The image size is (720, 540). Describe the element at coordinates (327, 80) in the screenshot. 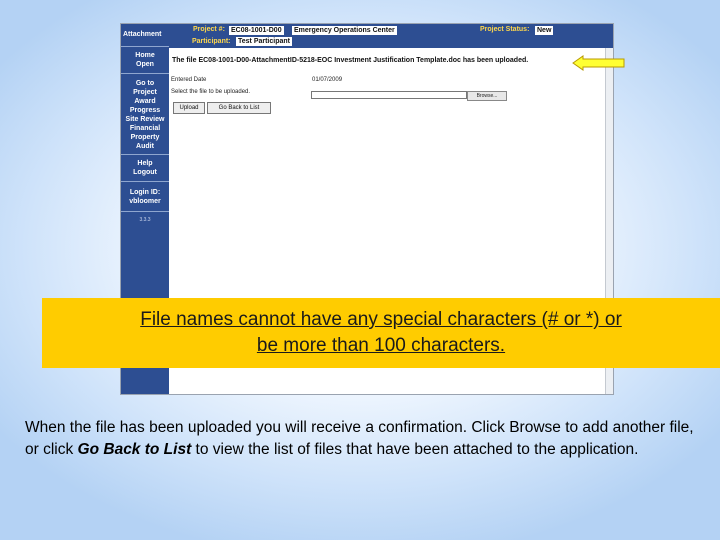

I see `entered-date-value: 01/07/2009` at that location.